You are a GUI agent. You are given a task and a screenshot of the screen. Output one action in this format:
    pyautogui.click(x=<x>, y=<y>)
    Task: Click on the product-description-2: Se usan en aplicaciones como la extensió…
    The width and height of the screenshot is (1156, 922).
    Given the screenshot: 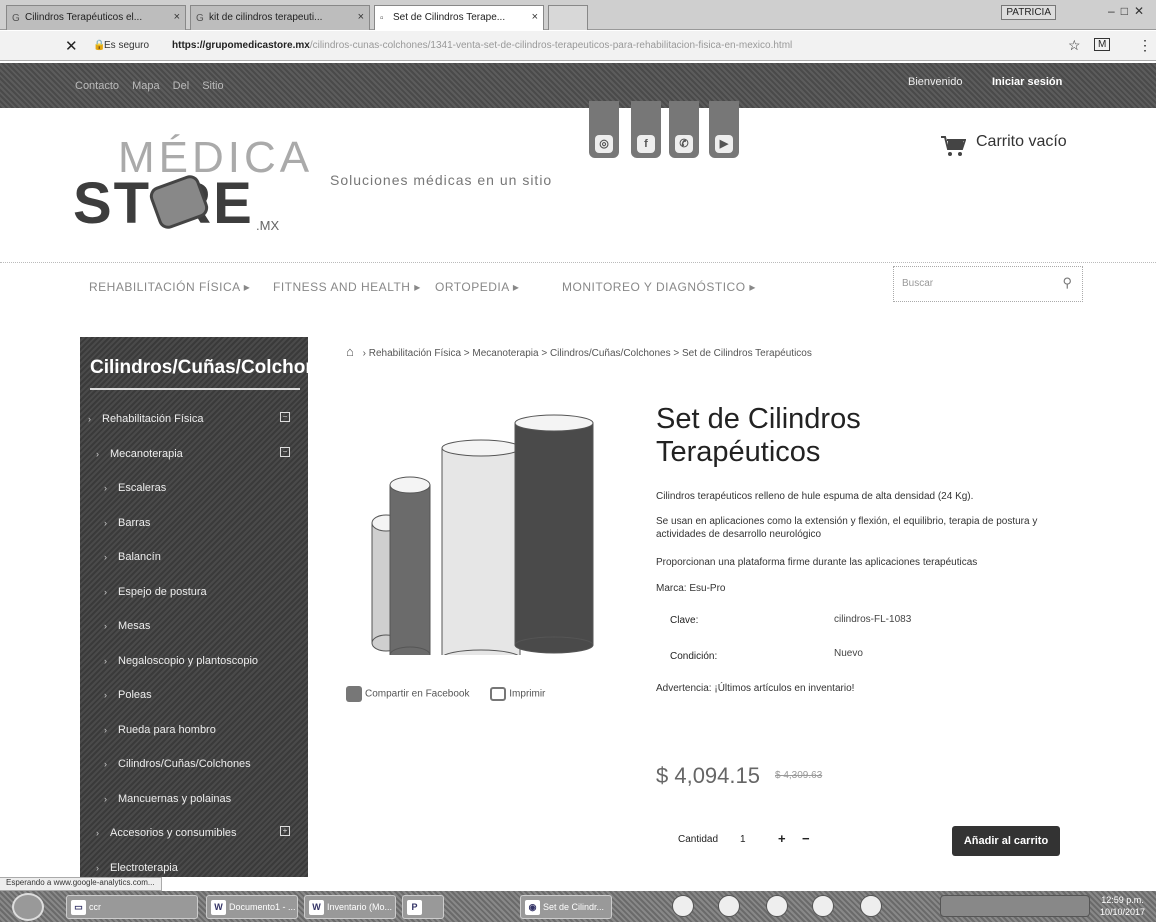 What is the action you would take?
    pyautogui.click(x=847, y=528)
    